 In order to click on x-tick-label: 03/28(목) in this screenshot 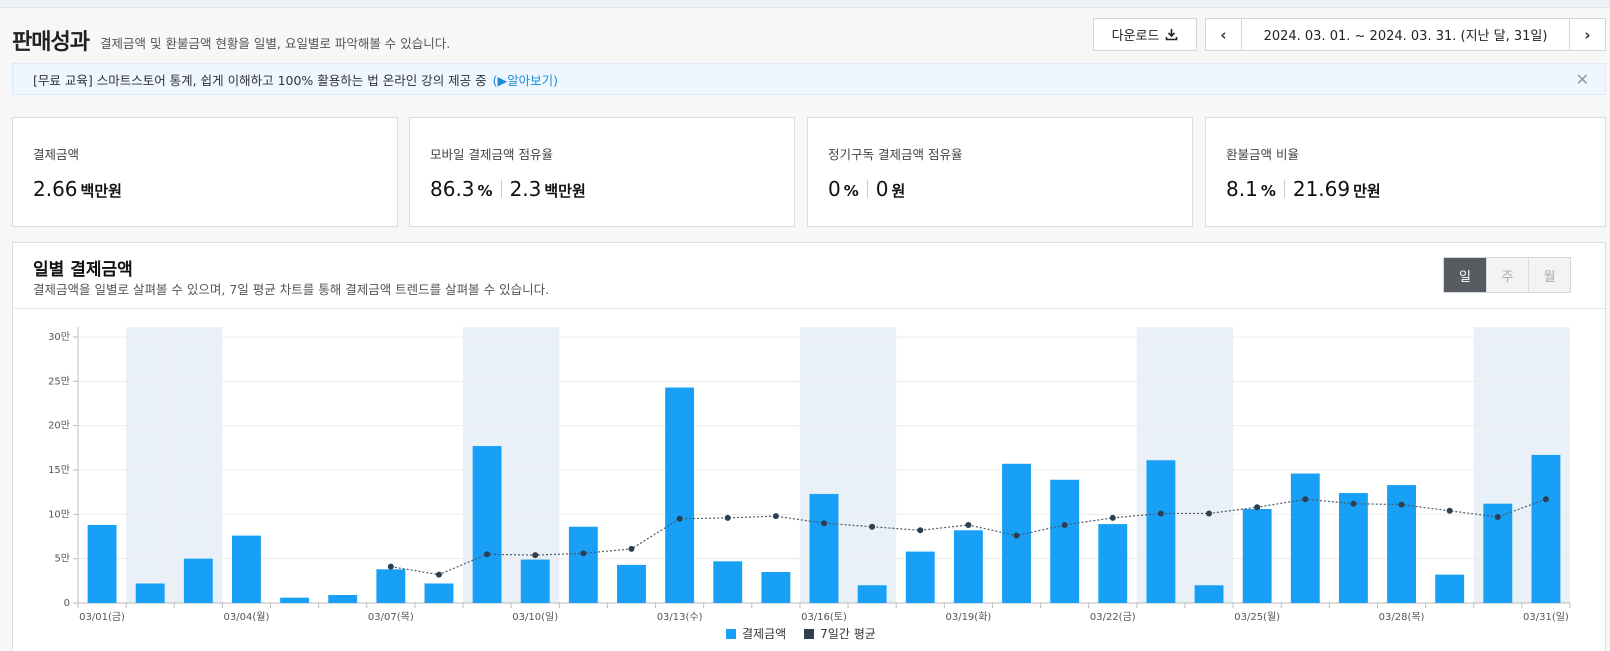, I will do `click(1402, 617)`.